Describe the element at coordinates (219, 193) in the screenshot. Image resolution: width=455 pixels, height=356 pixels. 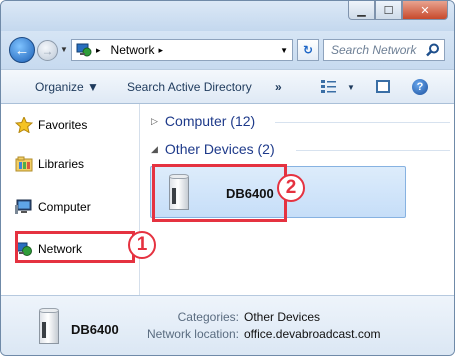
I see `callout-highlight-device` at that location.